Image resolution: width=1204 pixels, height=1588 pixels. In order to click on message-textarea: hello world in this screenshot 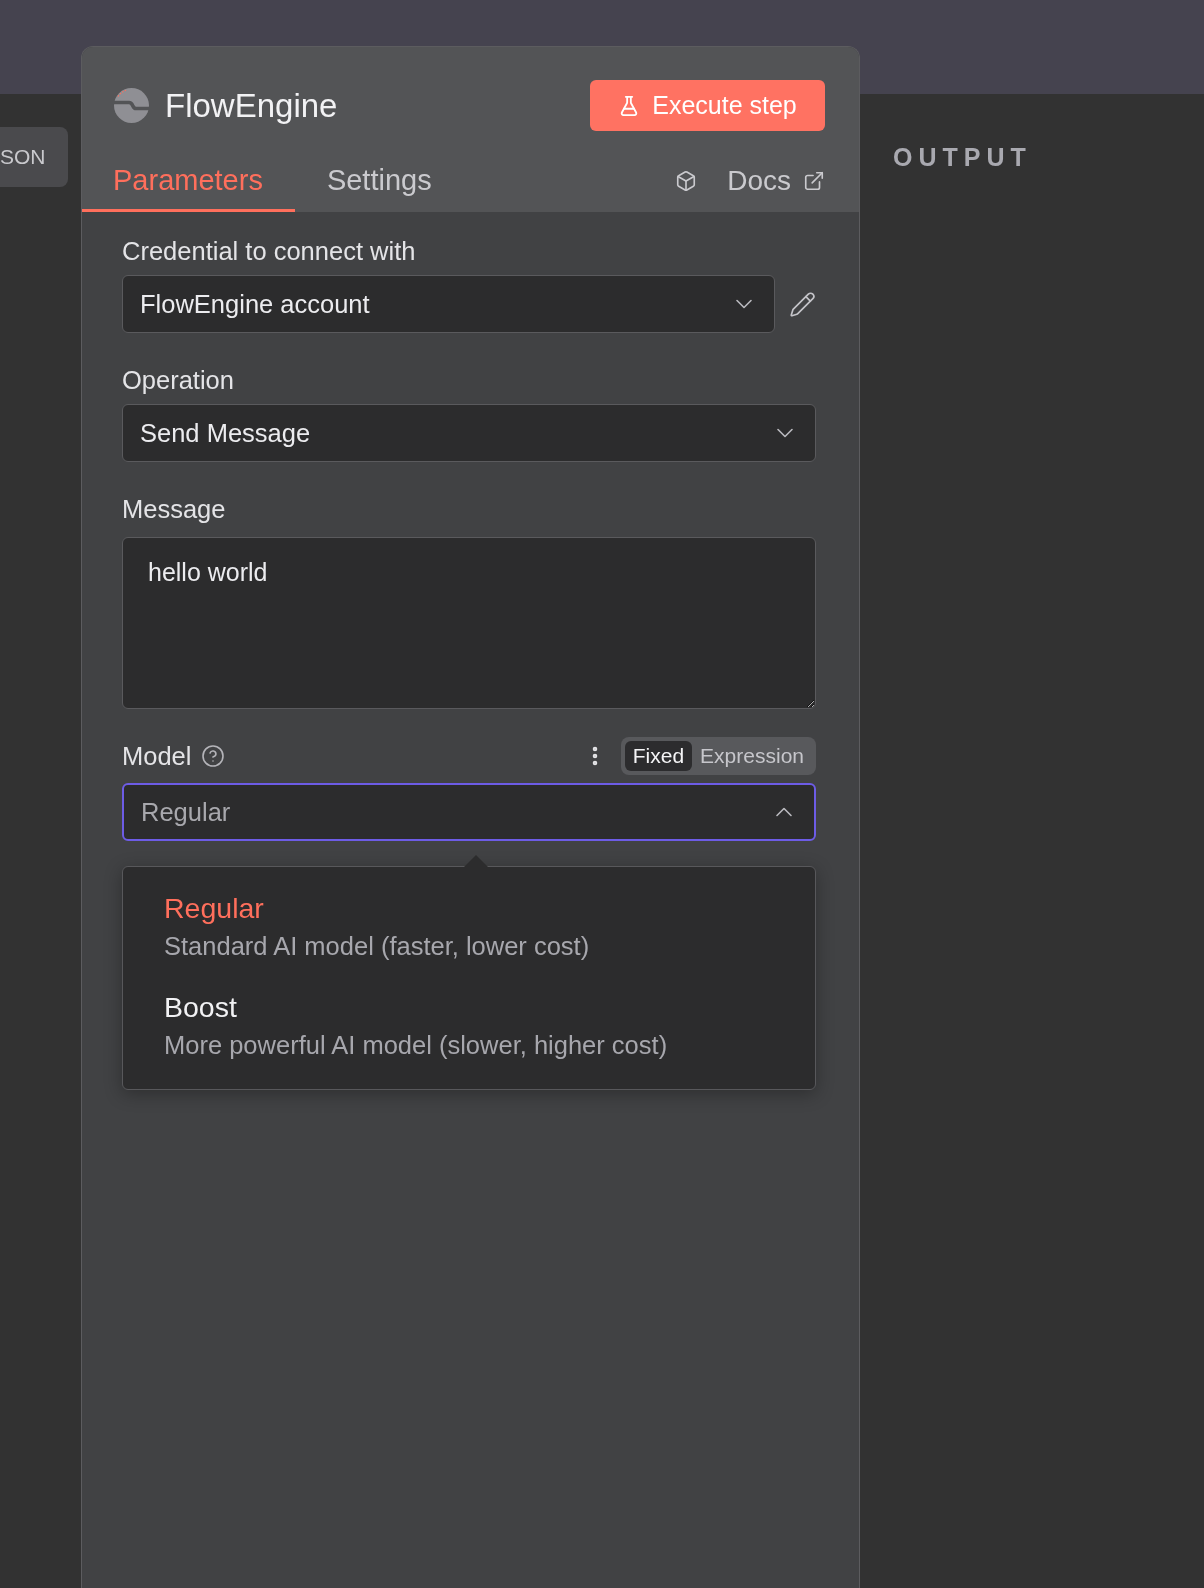, I will do `click(469, 623)`.